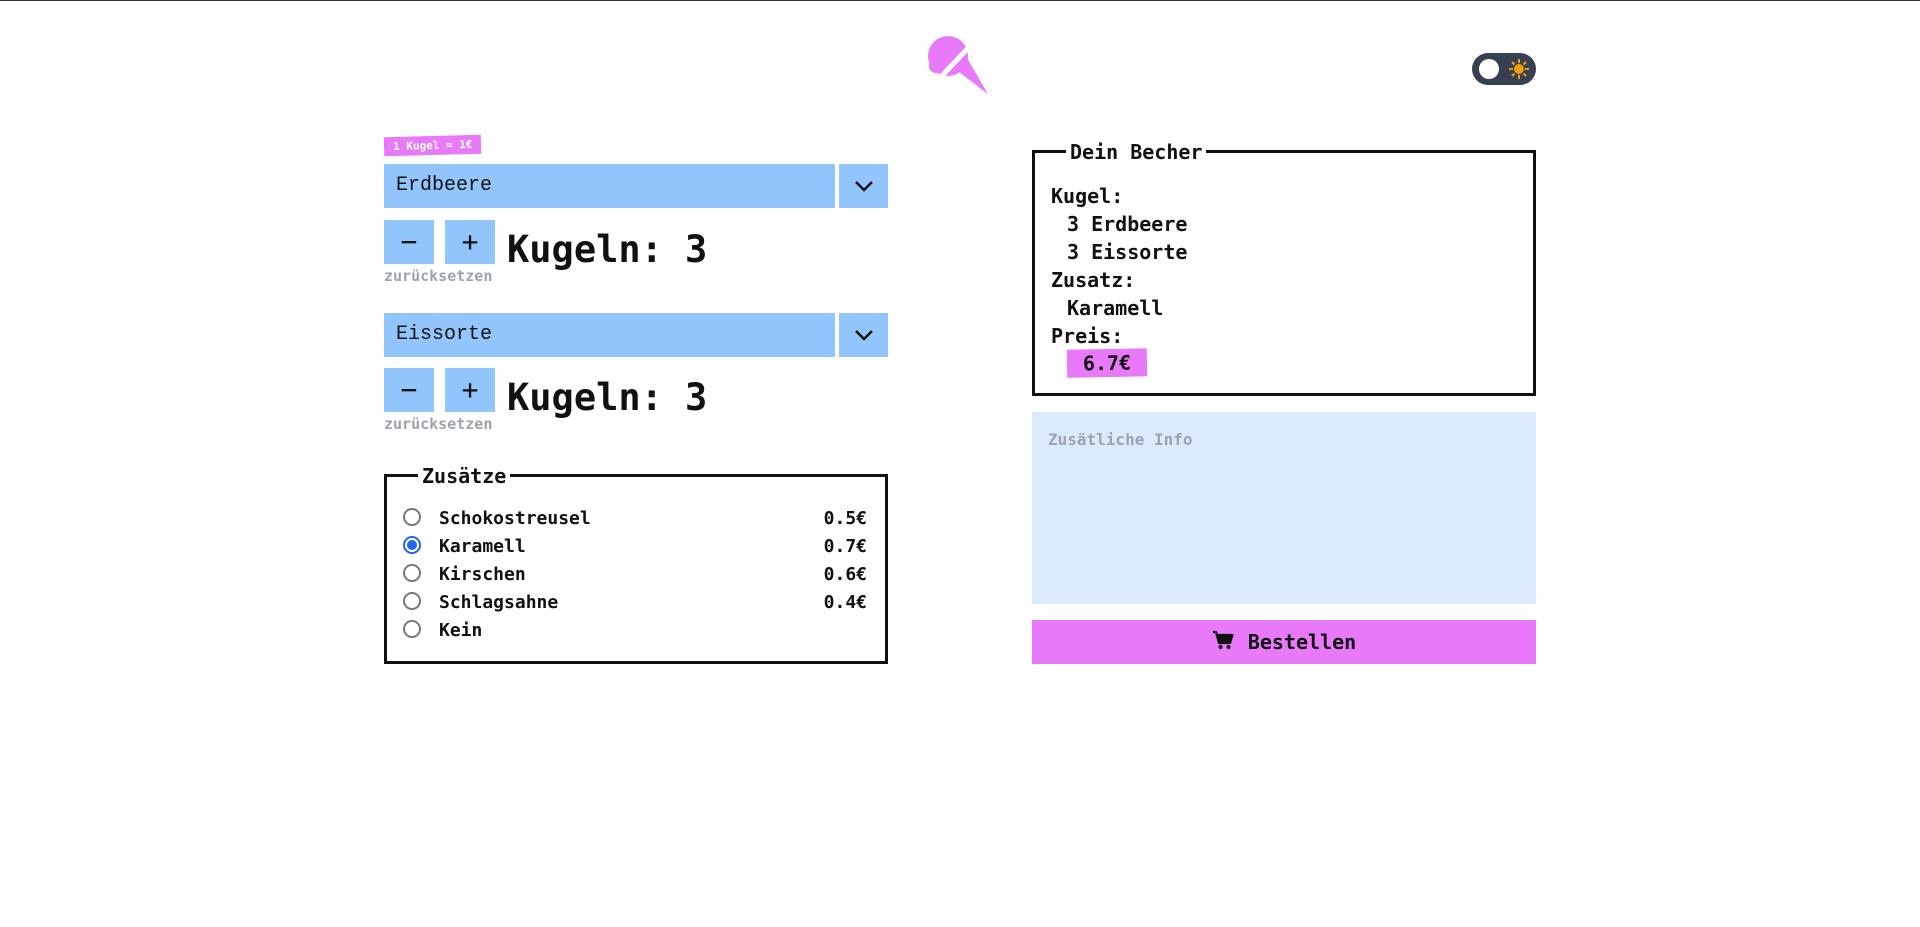 The width and height of the screenshot is (1920, 927). I want to click on extra-info-textarea, so click(1284, 508).